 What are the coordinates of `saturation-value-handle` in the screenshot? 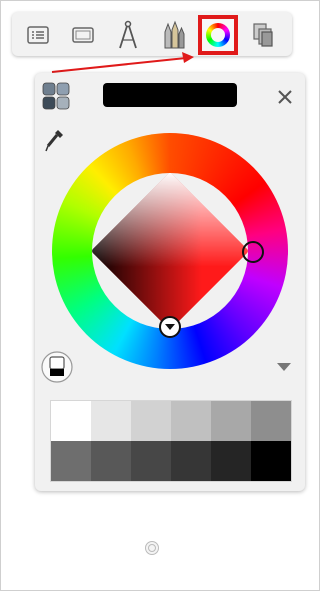 It's located at (170, 327).